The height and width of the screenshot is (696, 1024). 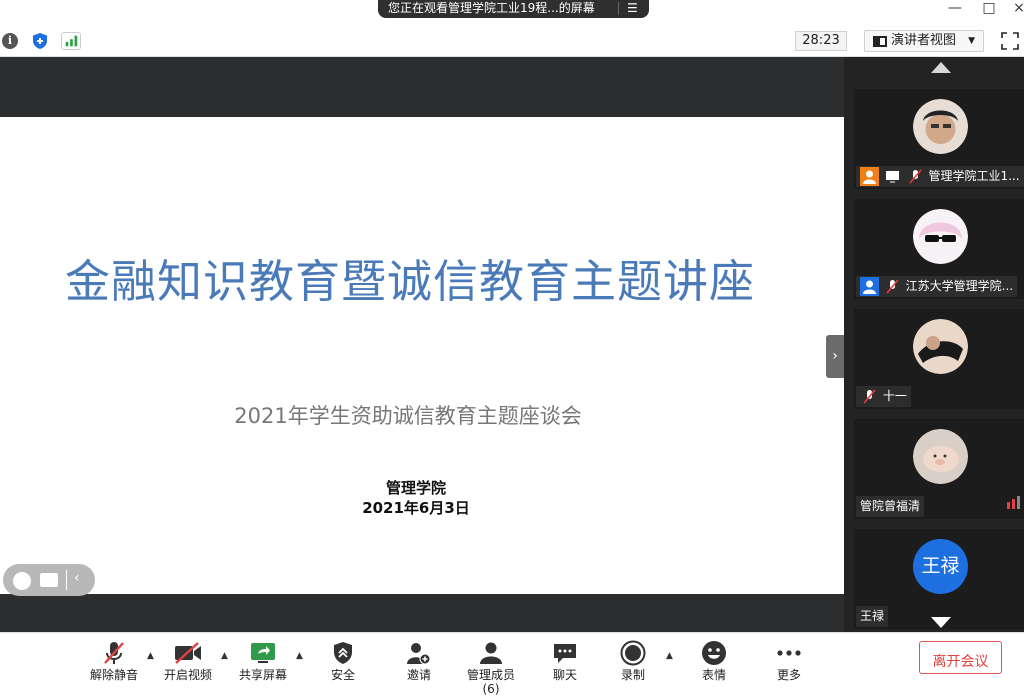 I want to click on more-label: 更多, so click(x=788, y=675).